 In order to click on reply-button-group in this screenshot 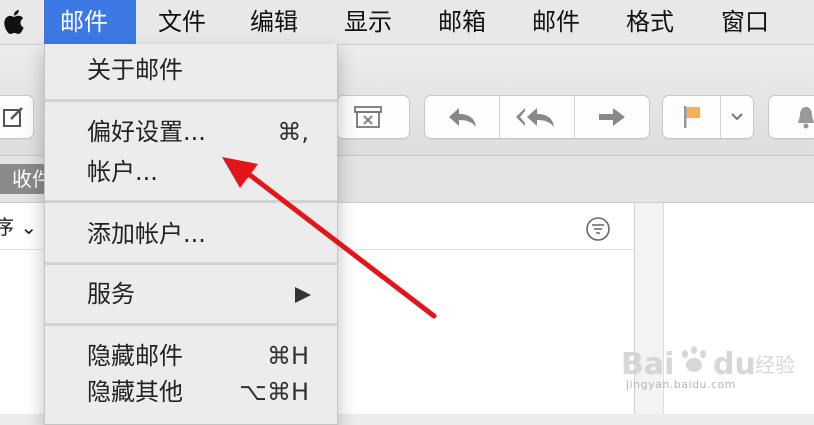, I will do `click(537, 117)`.